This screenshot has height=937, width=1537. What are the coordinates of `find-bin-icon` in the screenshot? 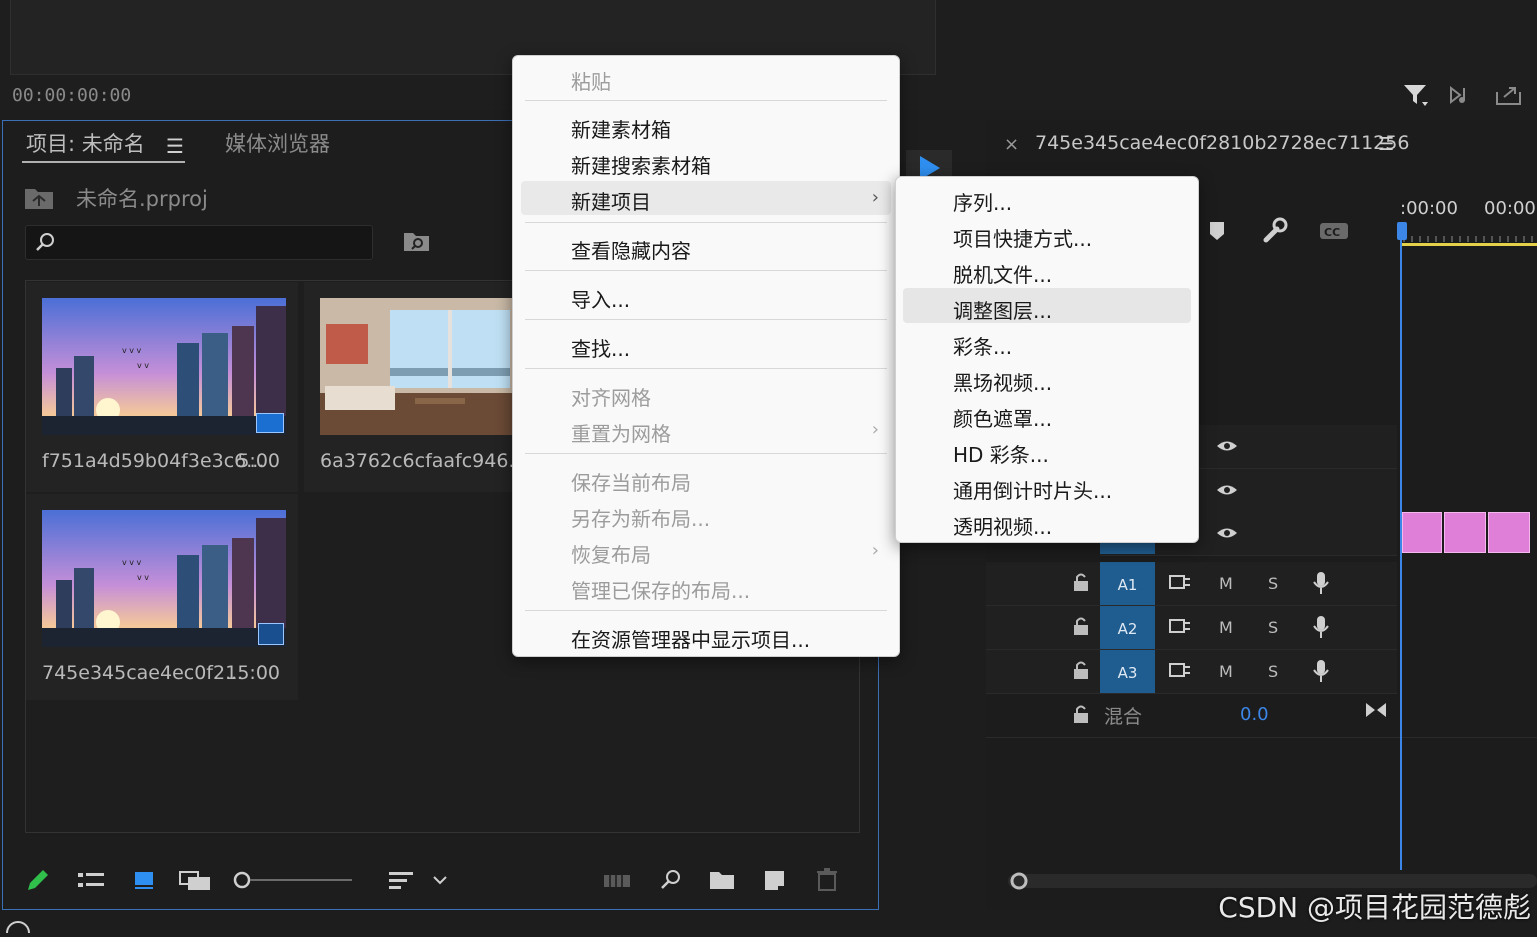 It's located at (417, 242).